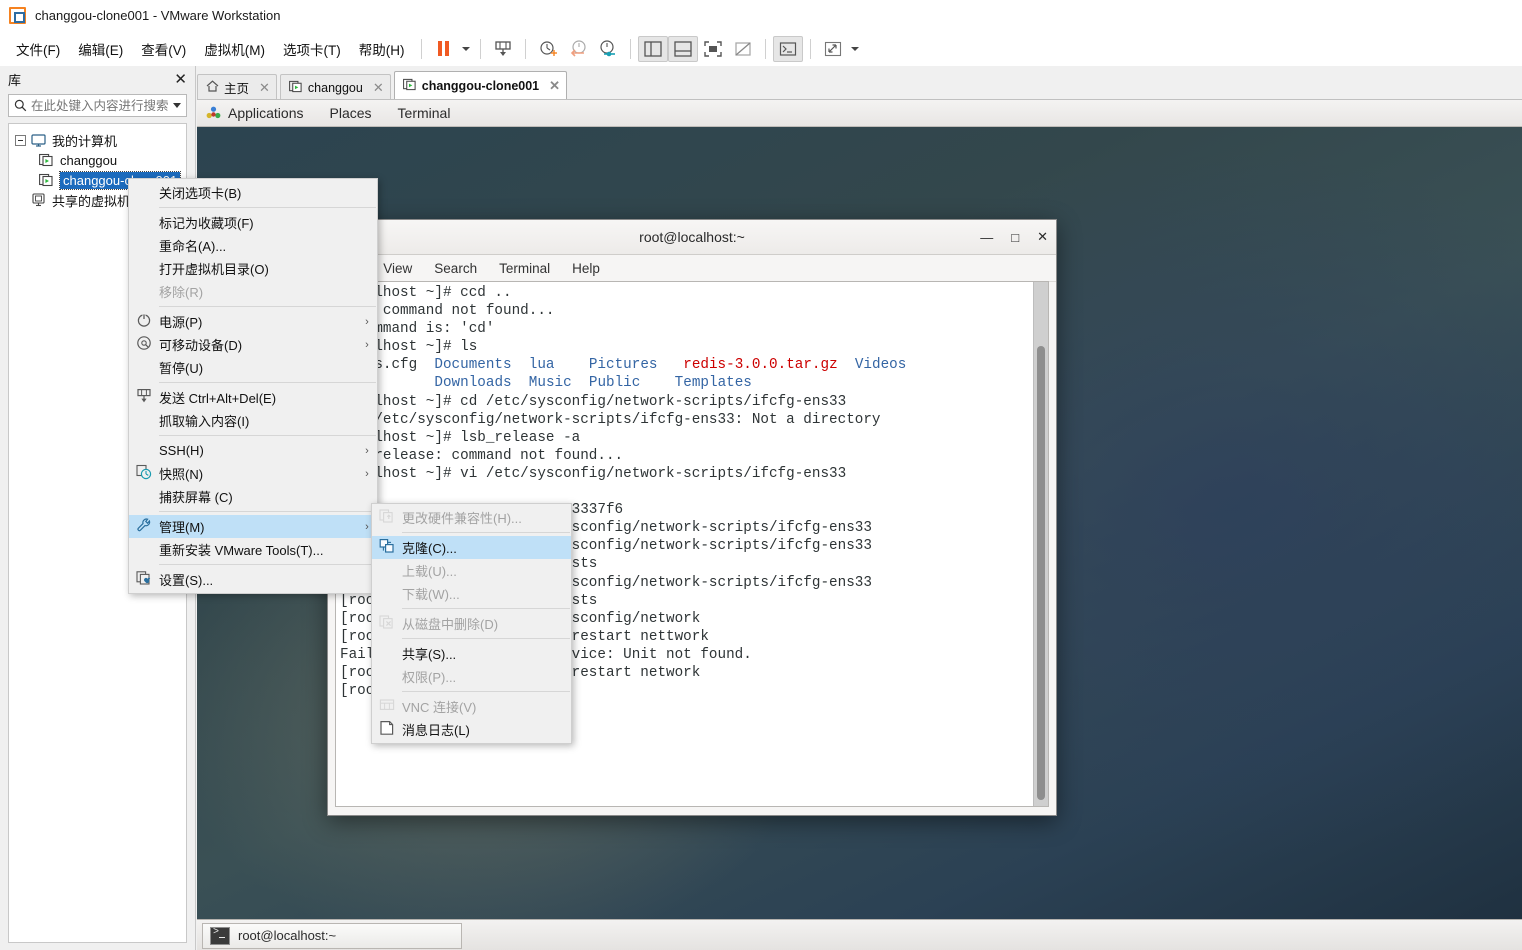 The height and width of the screenshot is (950, 1522). I want to click on tab-home: 主页 ✕, so click(237, 87).